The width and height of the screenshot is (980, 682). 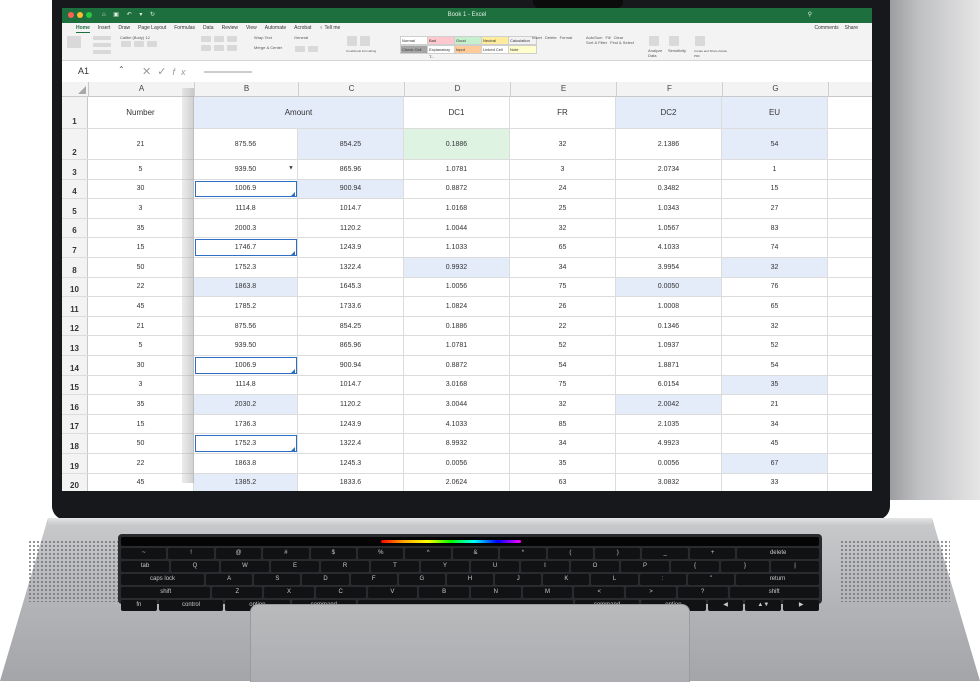 I want to click on key: @, so click(x=238, y=553).